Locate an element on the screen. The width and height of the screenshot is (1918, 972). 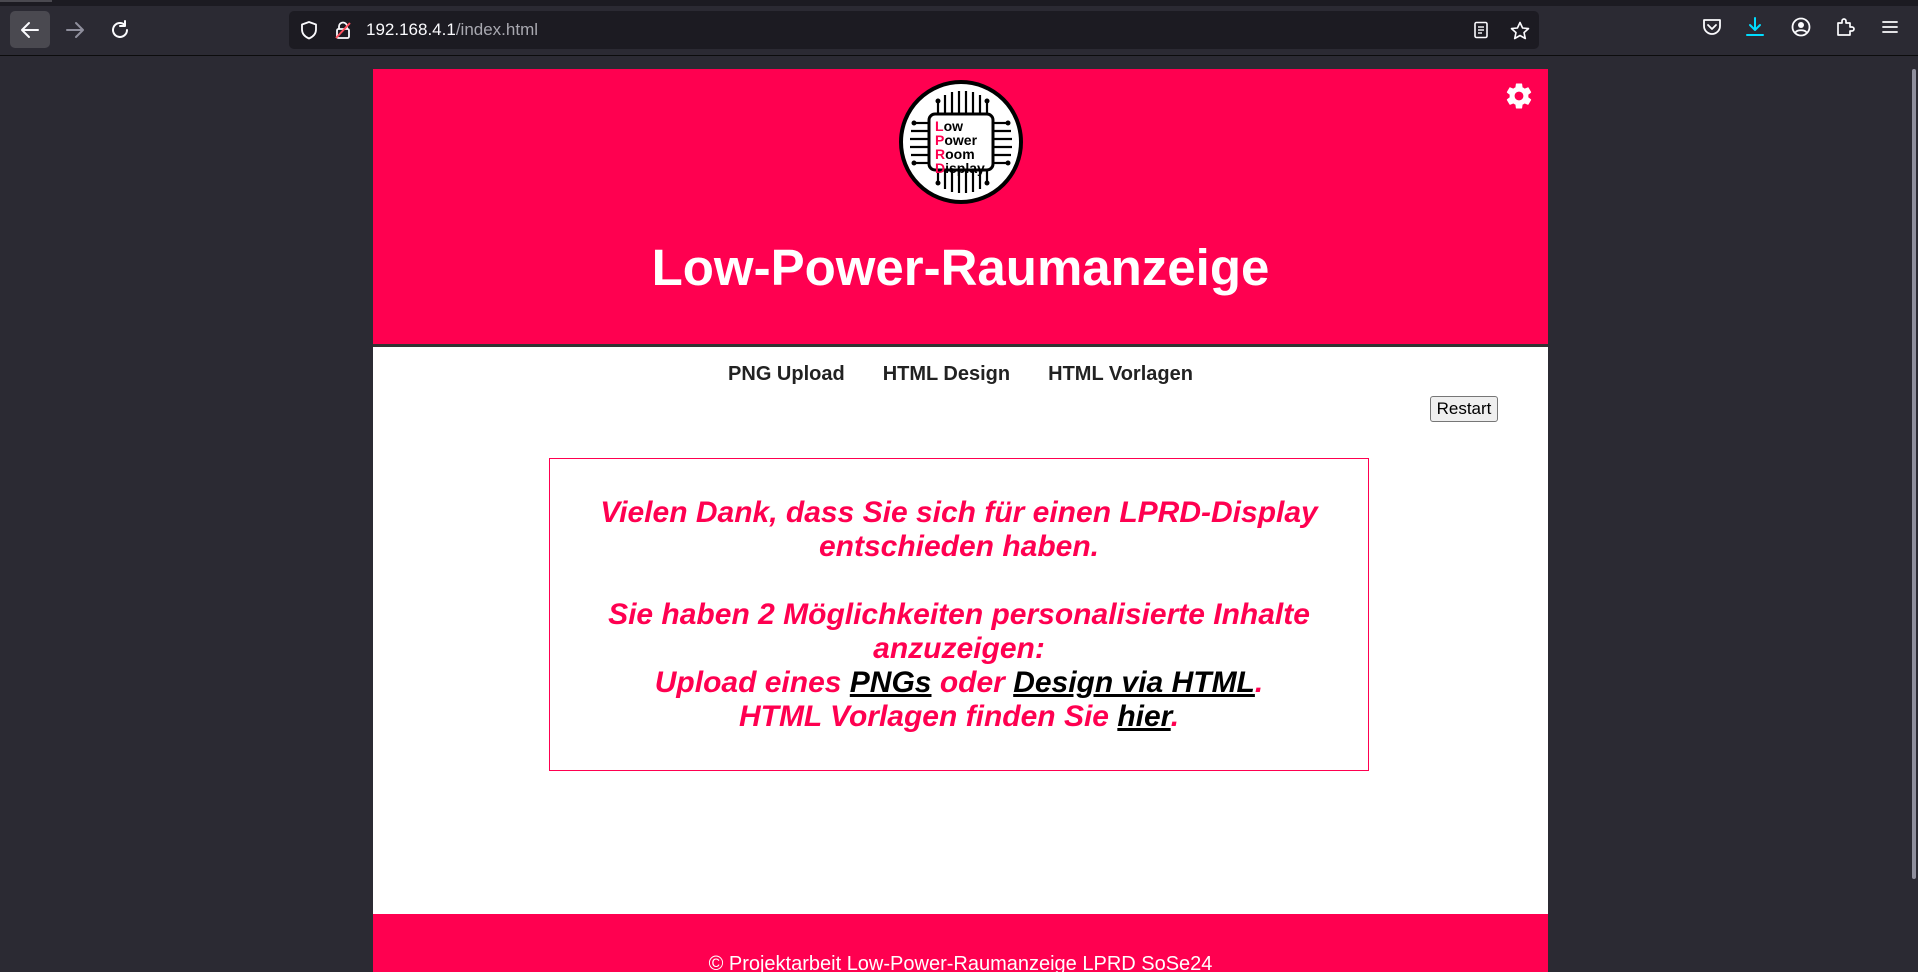
logo-line-4: Display is located at coordinates (960, 168).